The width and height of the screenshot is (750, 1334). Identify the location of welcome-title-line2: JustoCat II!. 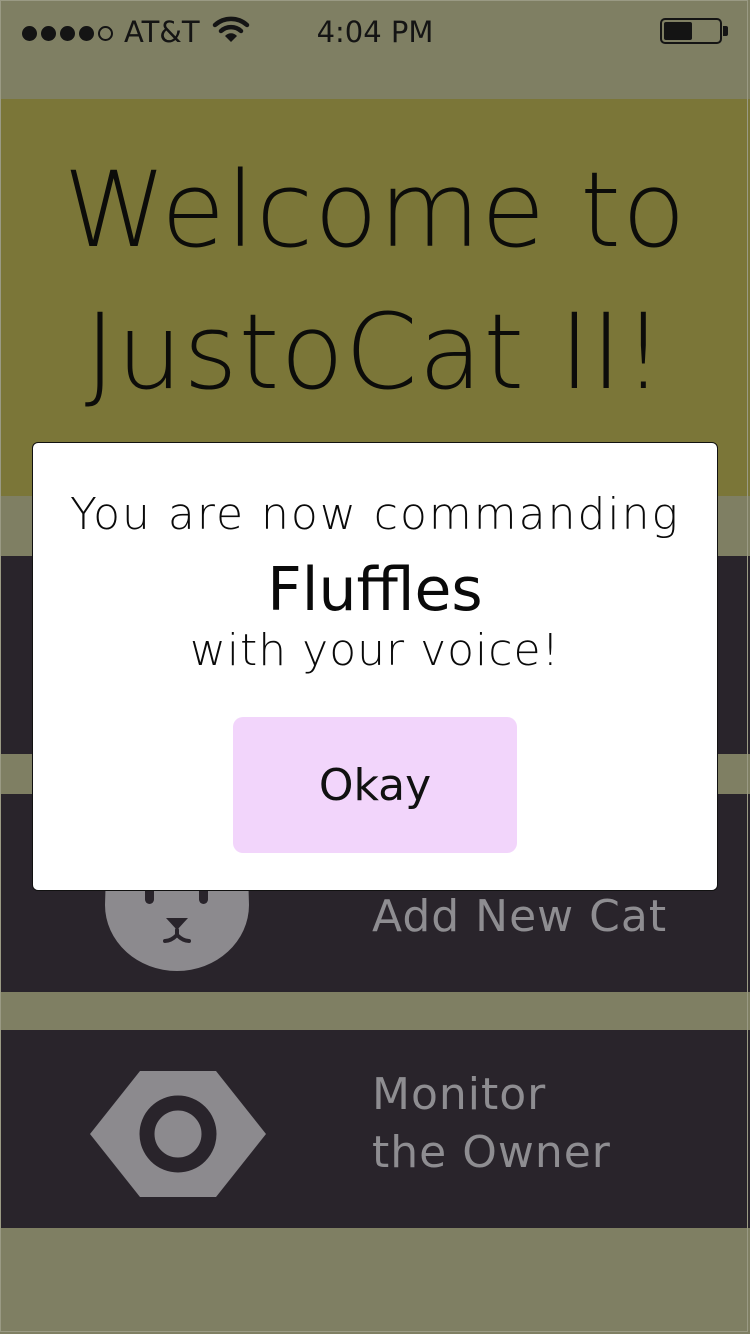
(375, 352).